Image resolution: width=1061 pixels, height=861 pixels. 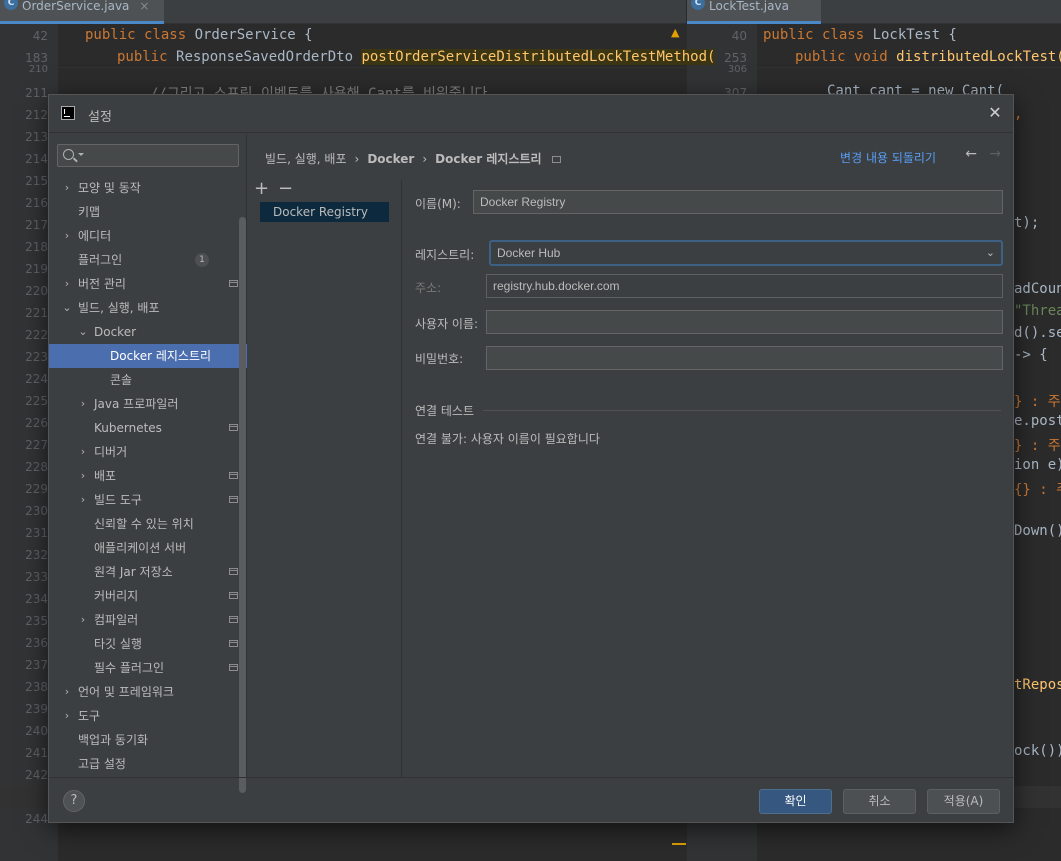 I want to click on settings-search-input, so click(x=148, y=155).